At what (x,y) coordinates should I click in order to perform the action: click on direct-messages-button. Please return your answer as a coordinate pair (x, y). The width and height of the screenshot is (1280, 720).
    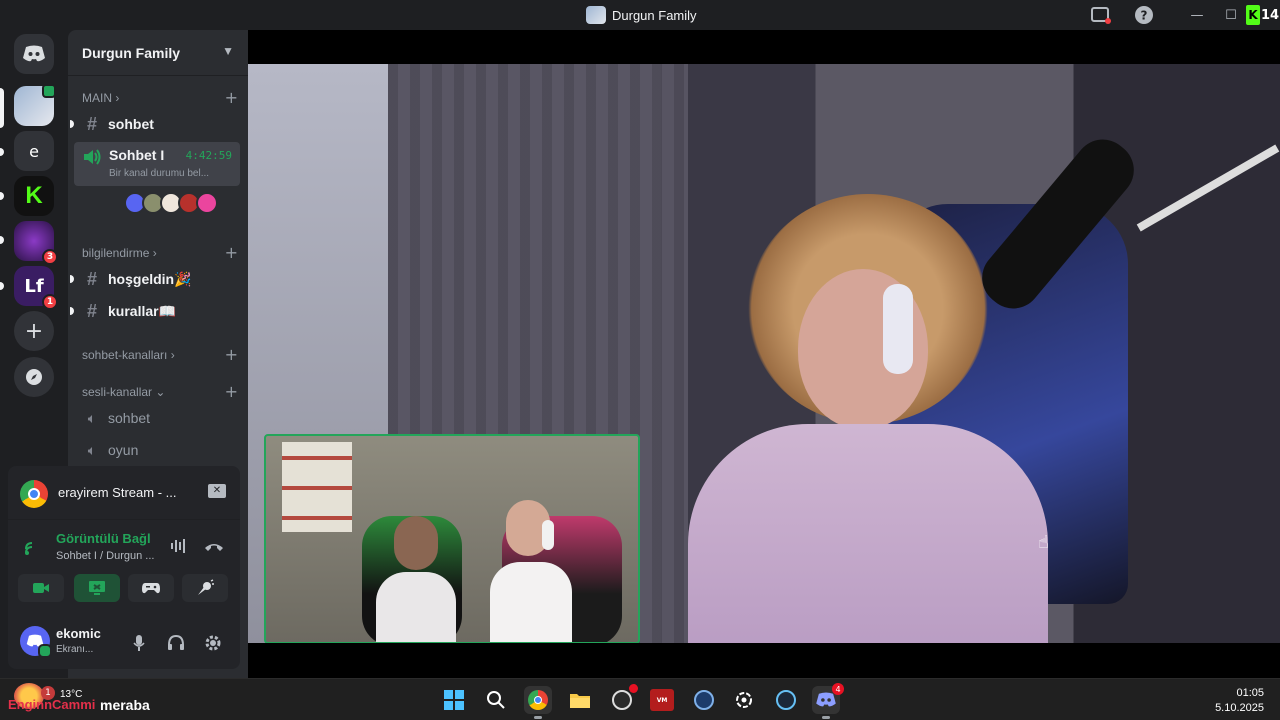
    Looking at the image, I should click on (34, 54).